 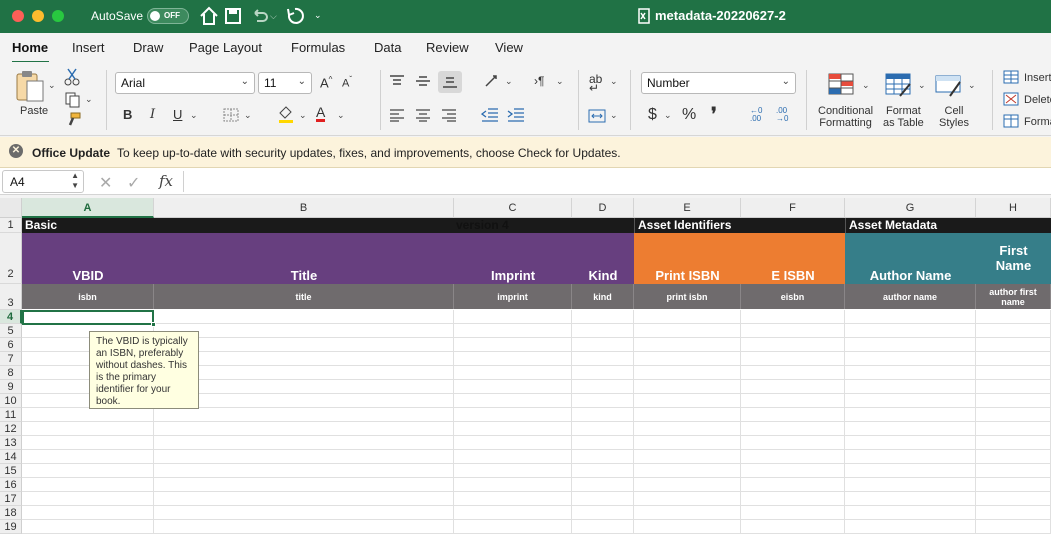 What do you see at coordinates (1037, 78) in the screenshot?
I see `insert-cells-label: Insert` at bounding box center [1037, 78].